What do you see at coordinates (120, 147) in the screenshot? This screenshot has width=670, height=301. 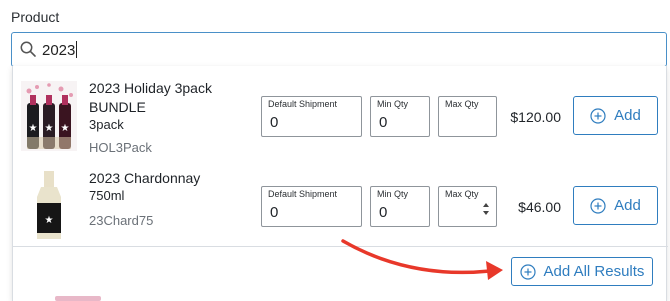 I see `product-sku: HOL3Pack` at bounding box center [120, 147].